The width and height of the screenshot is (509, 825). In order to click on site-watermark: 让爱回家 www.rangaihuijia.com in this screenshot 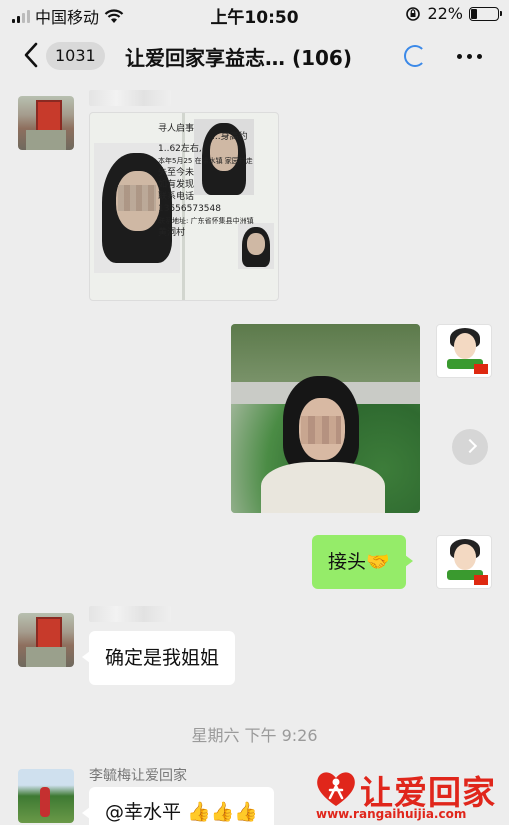, I will do `click(408, 795)`.